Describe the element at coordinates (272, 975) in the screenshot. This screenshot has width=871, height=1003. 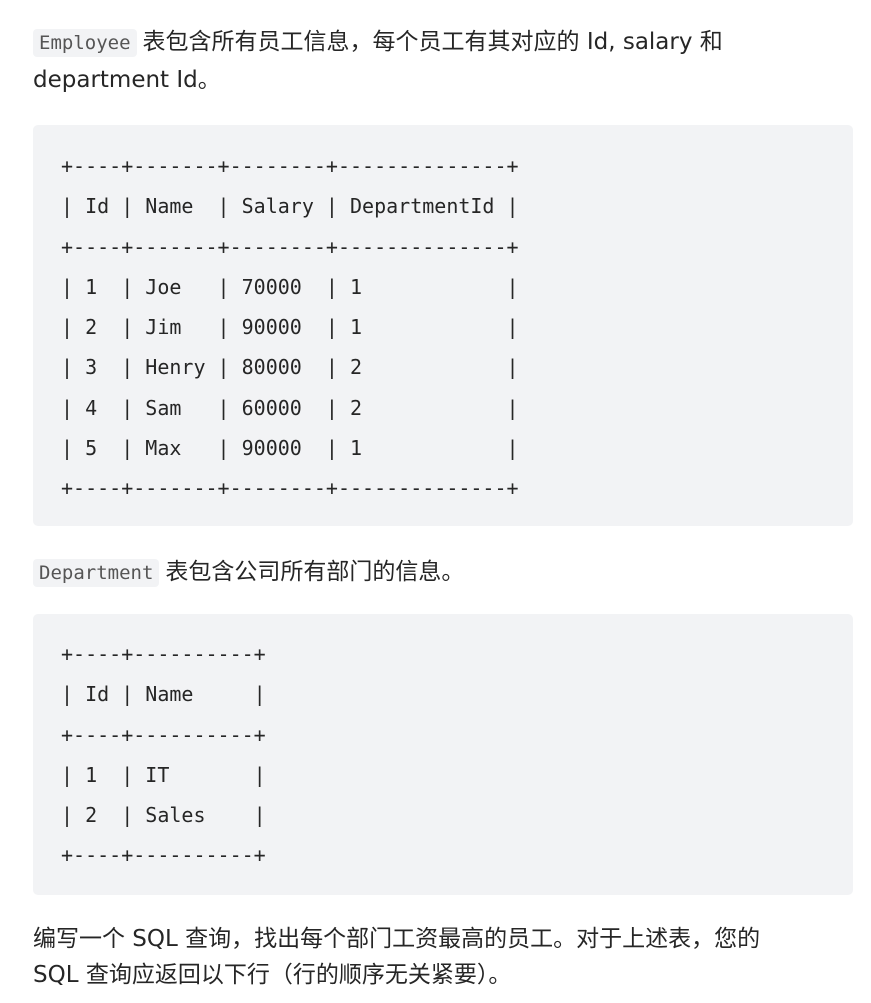
I see `question-text-continued: SQL 查询应返回以下行（行的顺序无关紧要）。` at that location.